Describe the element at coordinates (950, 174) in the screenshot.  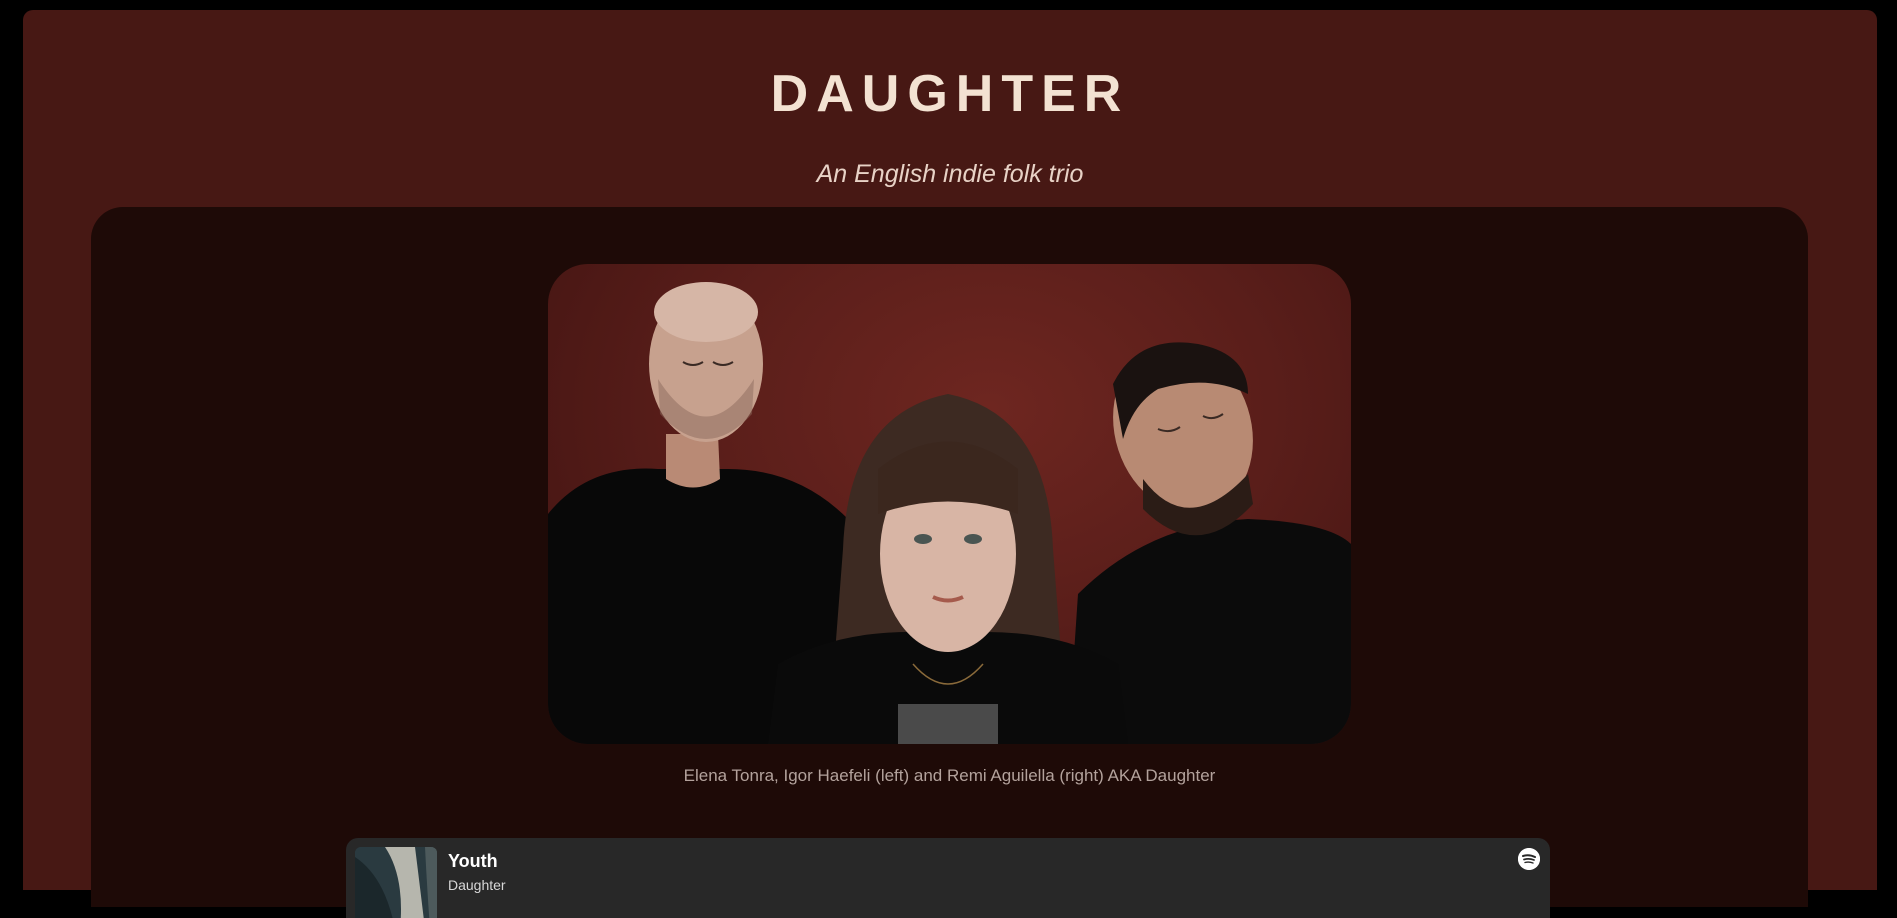
I see `page-subtitle: An English indie folk trio` at that location.